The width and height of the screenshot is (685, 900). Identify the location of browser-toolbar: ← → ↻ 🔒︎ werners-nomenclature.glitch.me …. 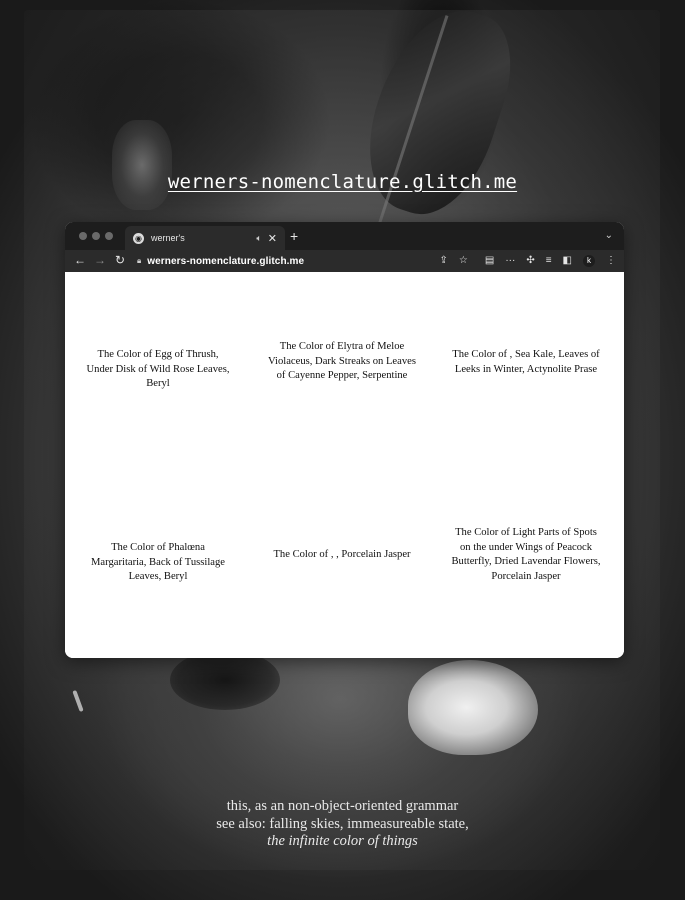
(344, 261).